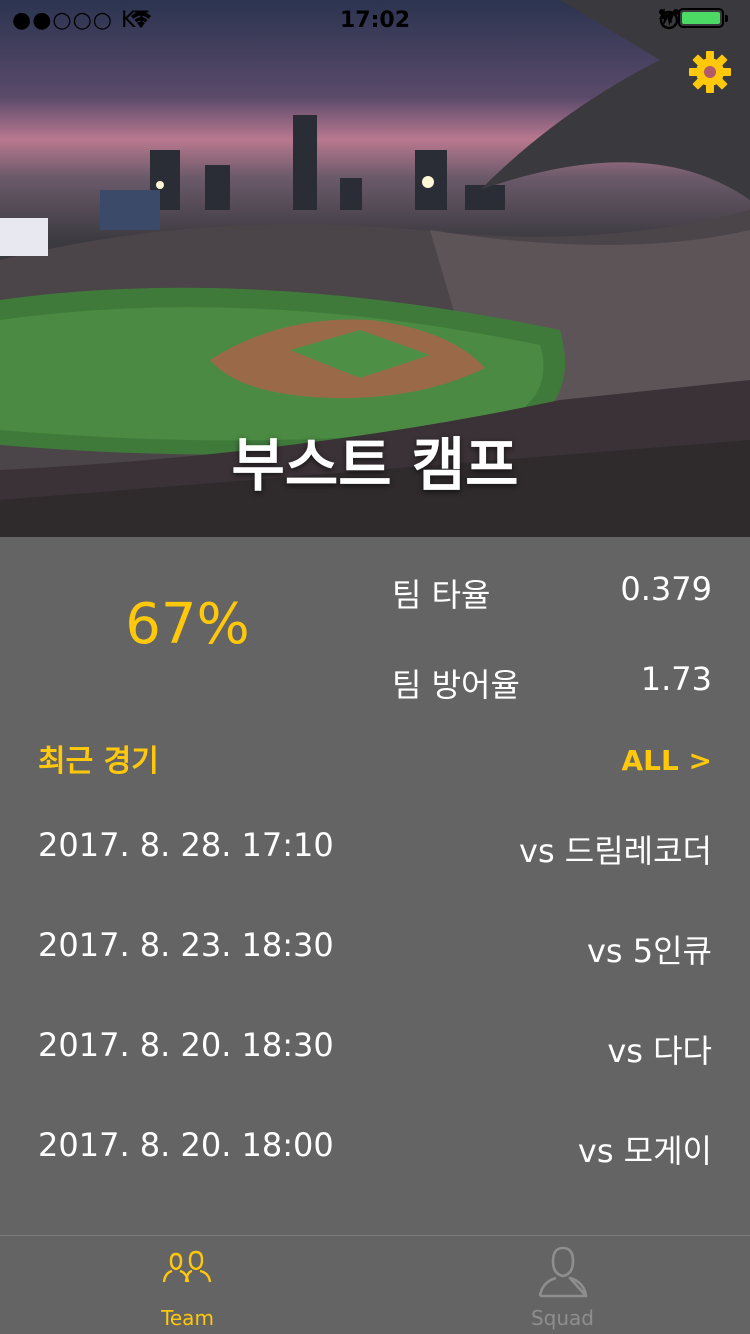  I want to click on game-date: 2017. 8. 28. 17:10, so click(186, 845).